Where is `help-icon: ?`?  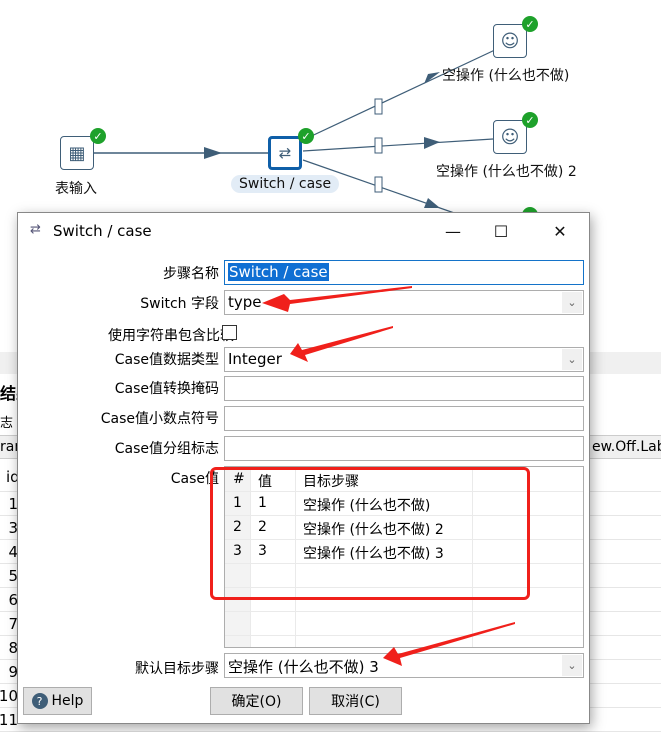
help-icon: ? is located at coordinates (39, 701).